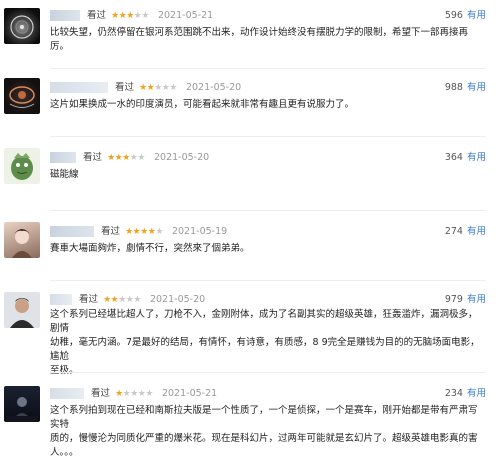  Describe the element at coordinates (465, 158) in the screenshot. I see `vote-area: 364 有用` at that location.